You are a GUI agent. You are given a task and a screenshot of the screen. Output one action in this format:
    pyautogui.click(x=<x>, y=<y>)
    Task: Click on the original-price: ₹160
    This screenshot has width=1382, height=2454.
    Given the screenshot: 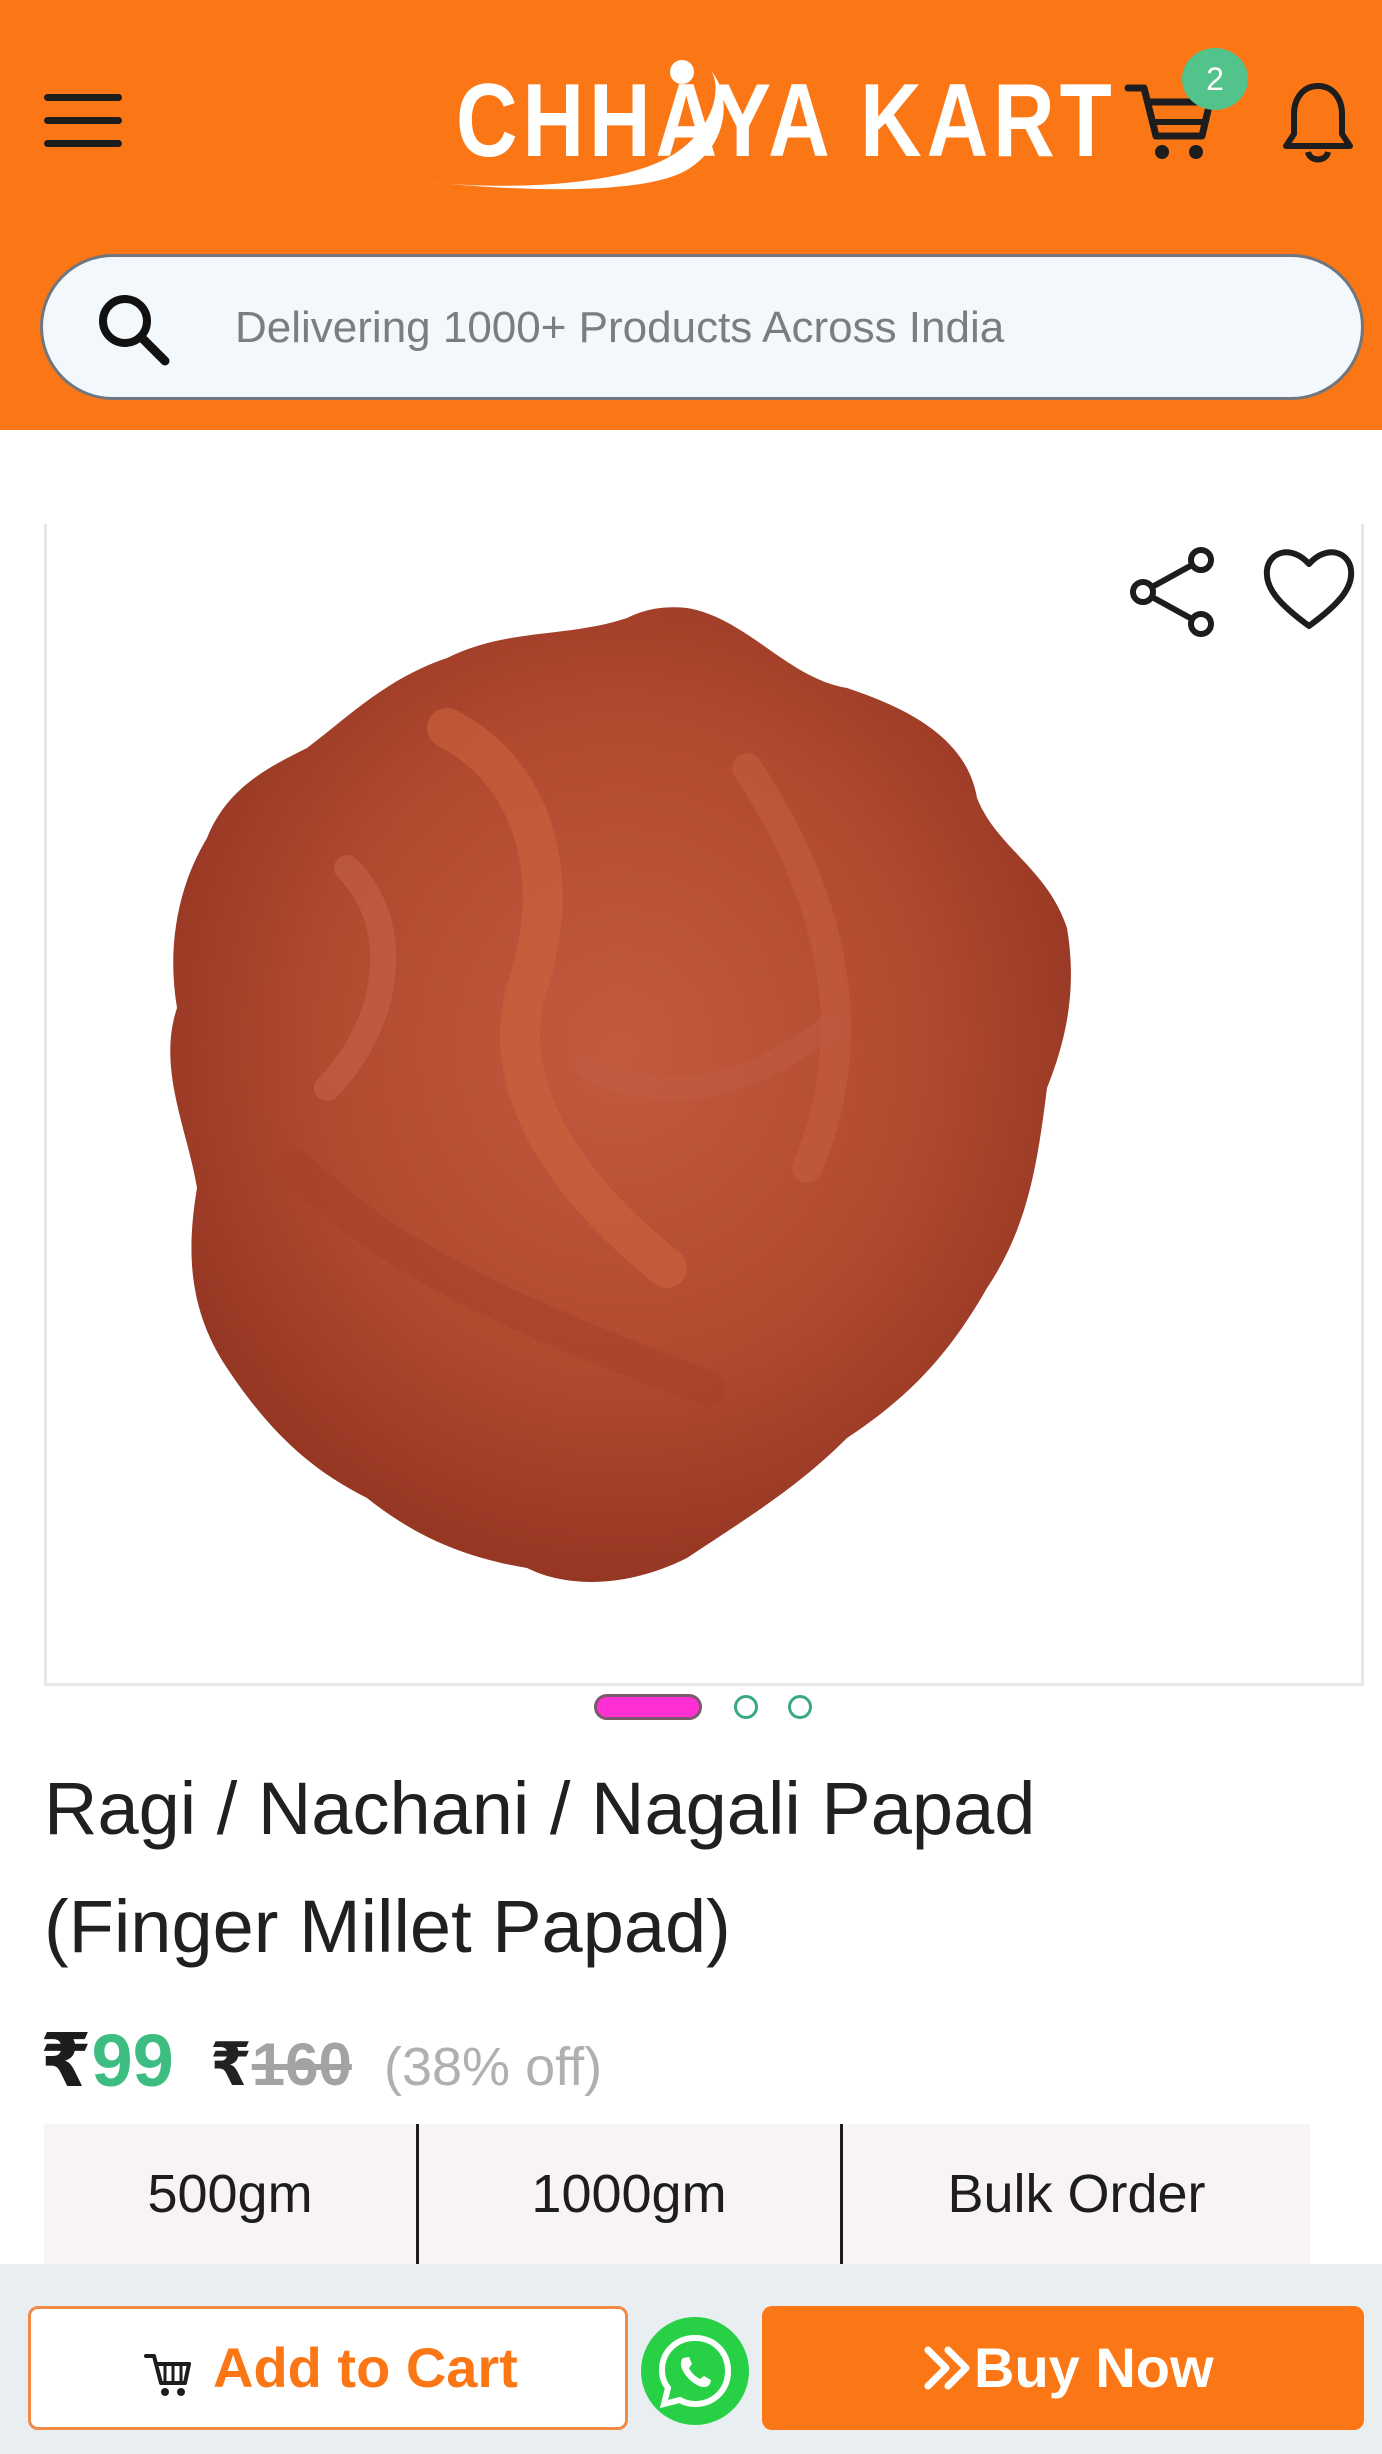 What is the action you would take?
    pyautogui.click(x=281, y=2065)
    